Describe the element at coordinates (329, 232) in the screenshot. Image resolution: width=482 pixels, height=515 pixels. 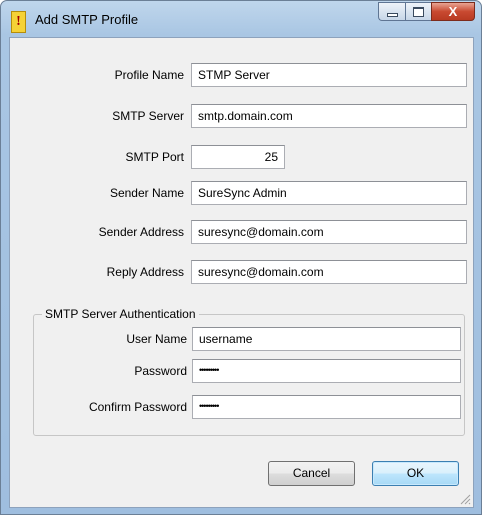
I see `sender-address-field: suresync@domain.com` at that location.